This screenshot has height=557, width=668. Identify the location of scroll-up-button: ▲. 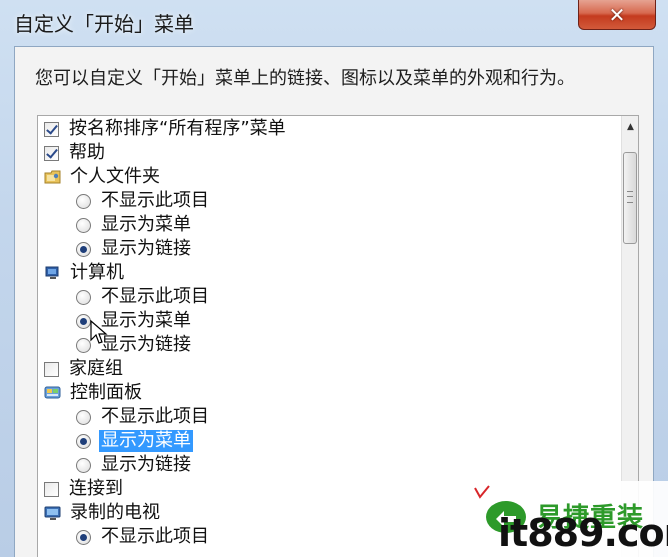
(630, 127).